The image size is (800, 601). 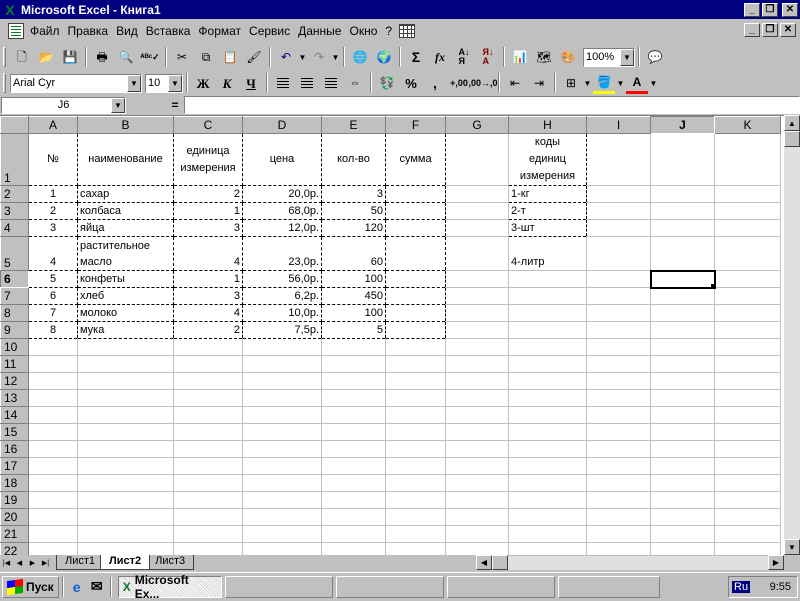 What do you see at coordinates (14, 449) in the screenshot?
I see `row-header: 16` at bounding box center [14, 449].